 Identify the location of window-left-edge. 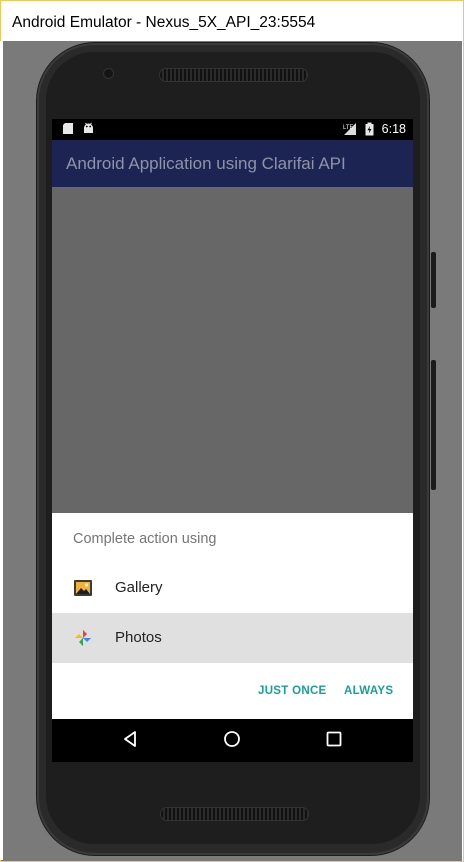
(1, 450).